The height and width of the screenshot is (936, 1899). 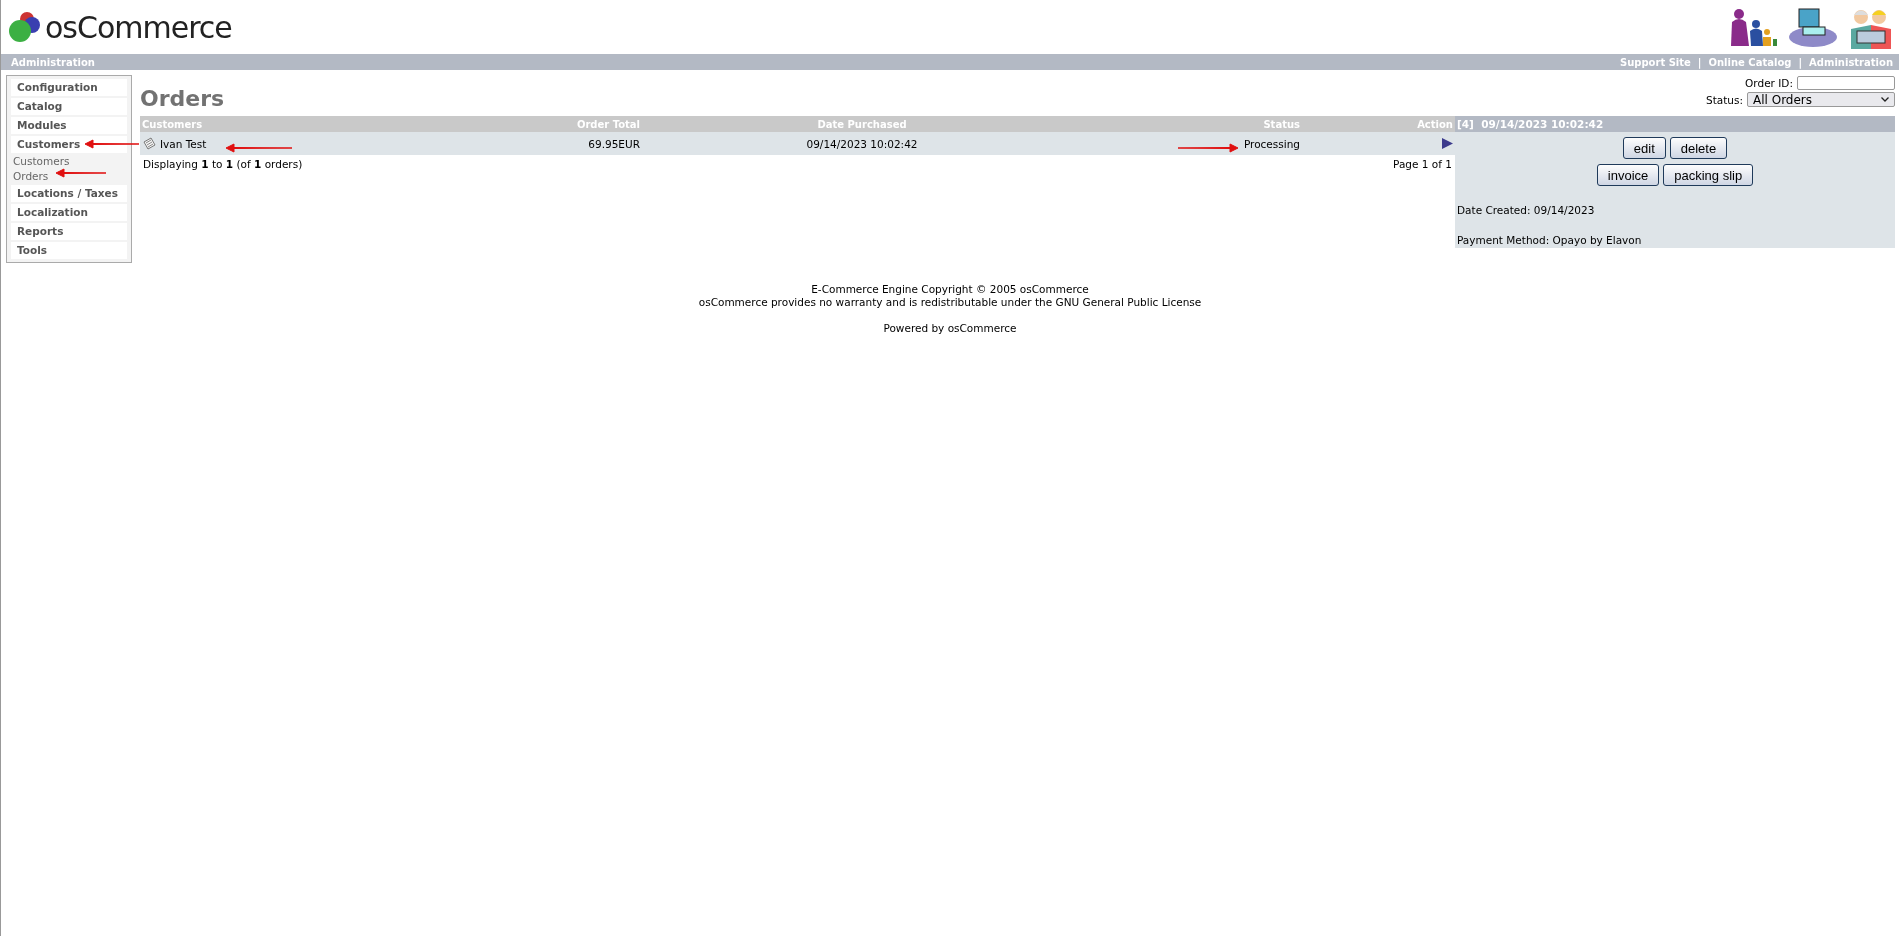 I want to click on status-label: Status:, so click(x=1724, y=99).